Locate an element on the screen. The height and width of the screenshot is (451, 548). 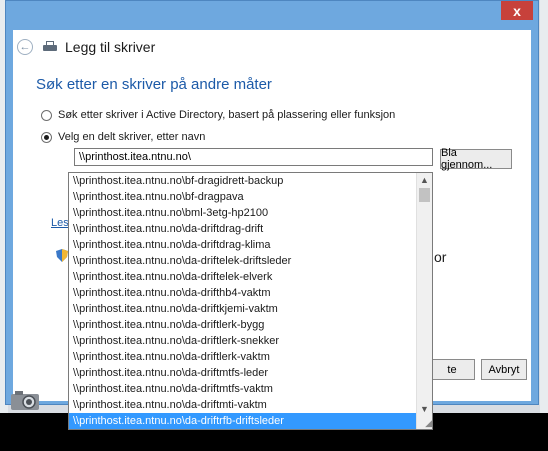
help-link: Les is located at coordinates (60, 223).